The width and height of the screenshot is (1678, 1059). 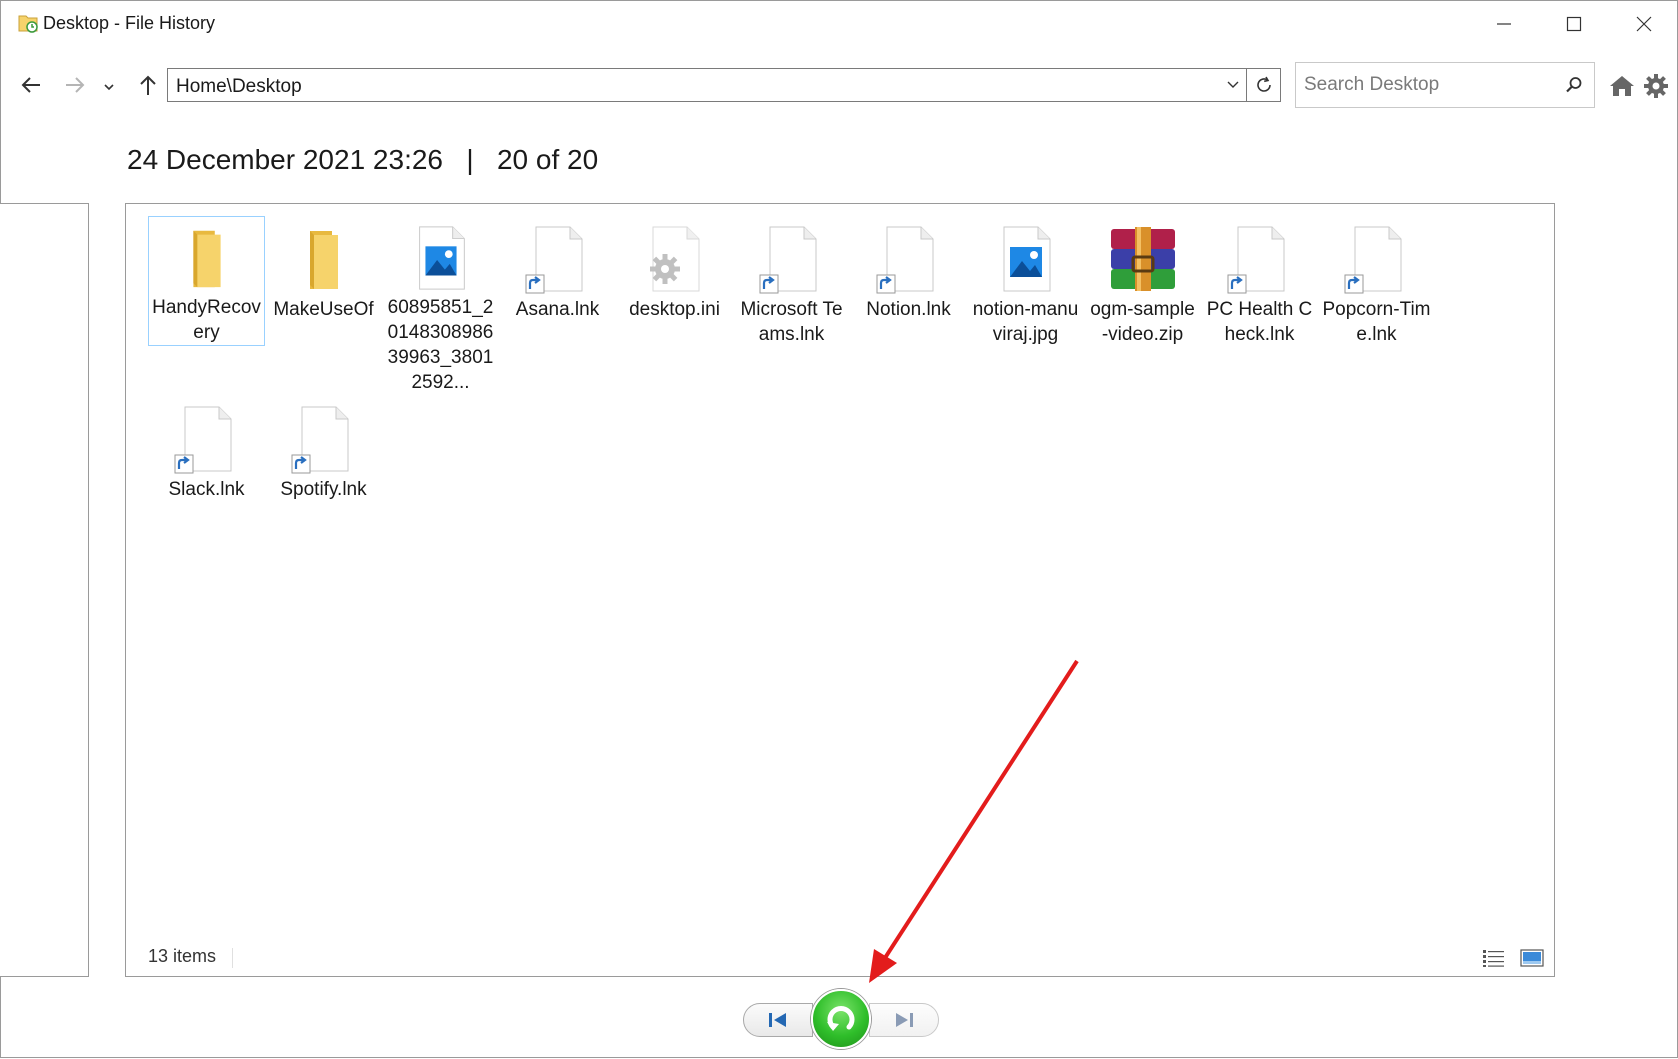 I want to click on close-icon, so click(x=1644, y=24).